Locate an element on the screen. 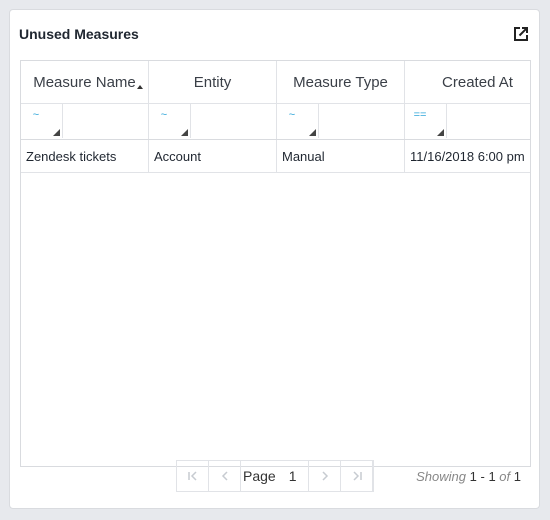  page-number-box: Page is located at coordinates (275, 476).